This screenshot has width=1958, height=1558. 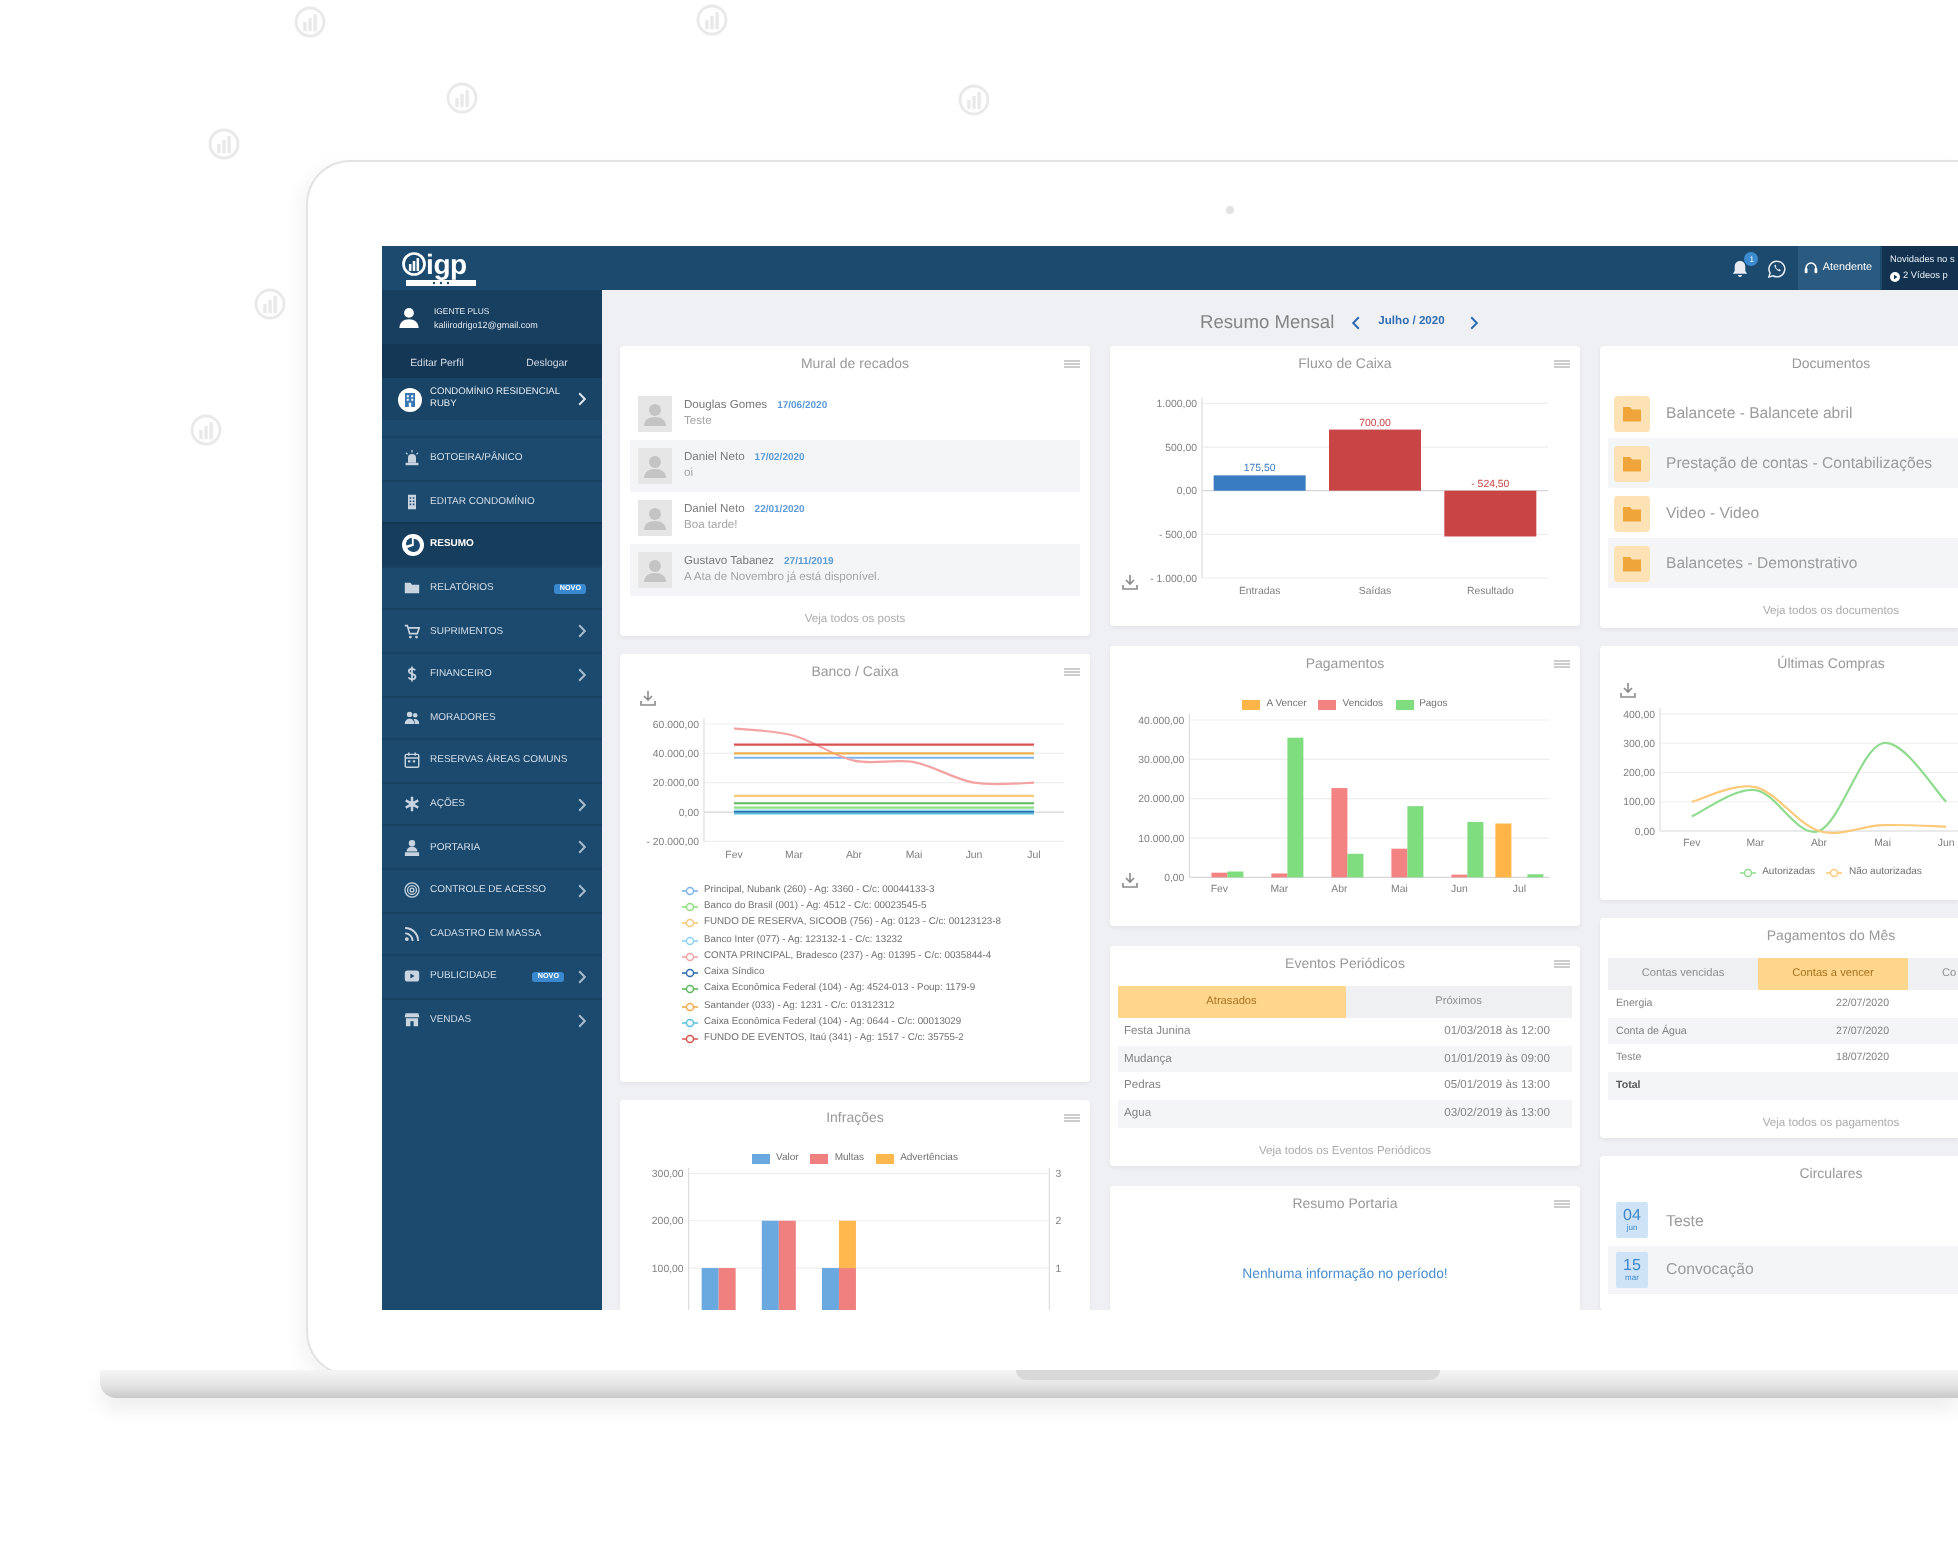 I want to click on people-icon, so click(x=412, y=717).